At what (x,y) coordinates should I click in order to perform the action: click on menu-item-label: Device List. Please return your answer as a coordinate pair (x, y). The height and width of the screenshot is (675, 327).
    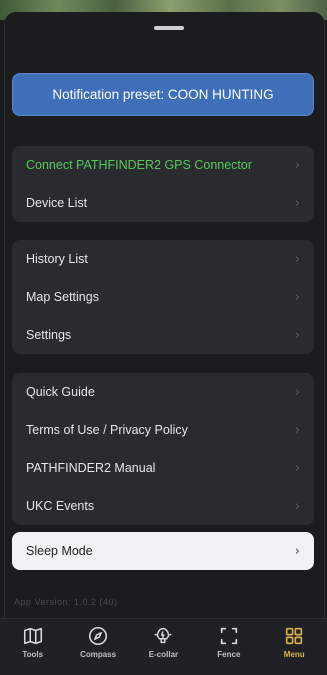
    Looking at the image, I should click on (57, 203).